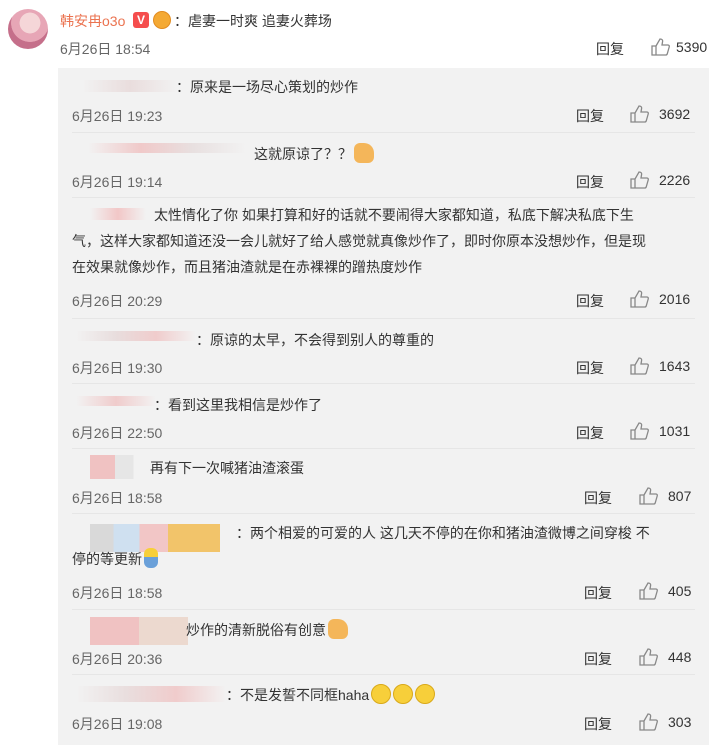 The image size is (723, 745). I want to click on reply-item: 这就原谅了？？ 6月26日 19:14 回复 2226, so click(383, 166).